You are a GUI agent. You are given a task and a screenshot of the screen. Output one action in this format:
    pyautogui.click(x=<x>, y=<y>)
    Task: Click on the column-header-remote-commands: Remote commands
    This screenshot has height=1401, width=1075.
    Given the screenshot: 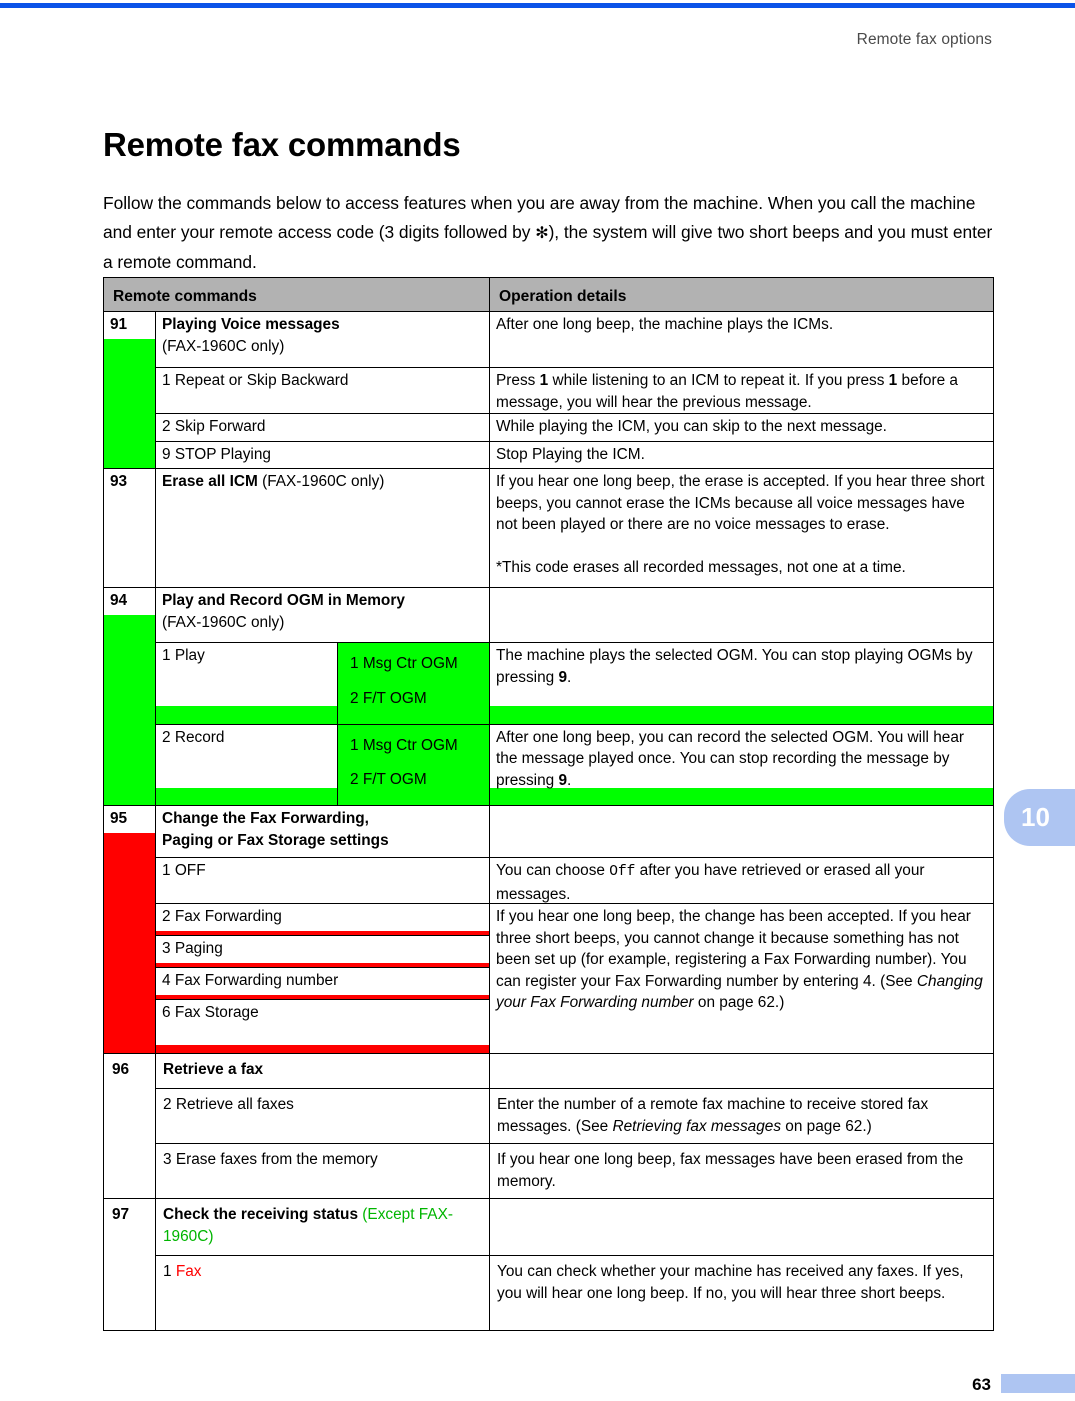 What is the action you would take?
    pyautogui.click(x=296, y=294)
    